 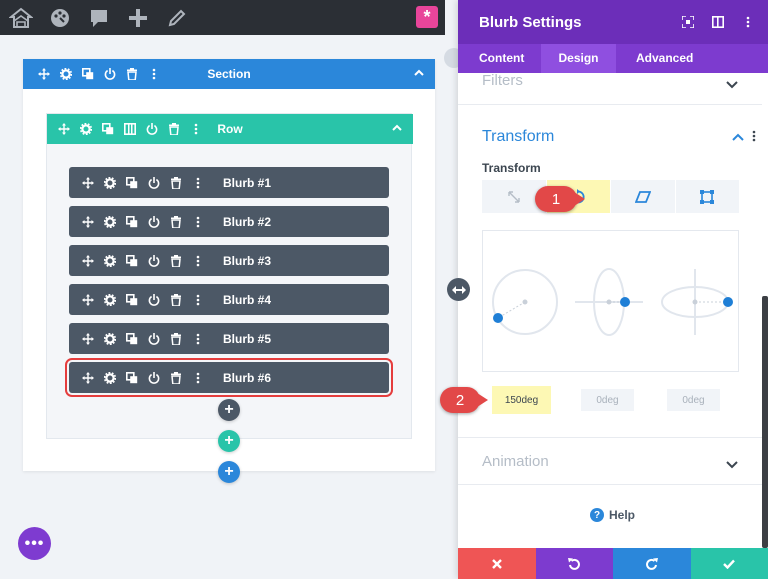 I want to click on origin-icon, so click(x=708, y=196).